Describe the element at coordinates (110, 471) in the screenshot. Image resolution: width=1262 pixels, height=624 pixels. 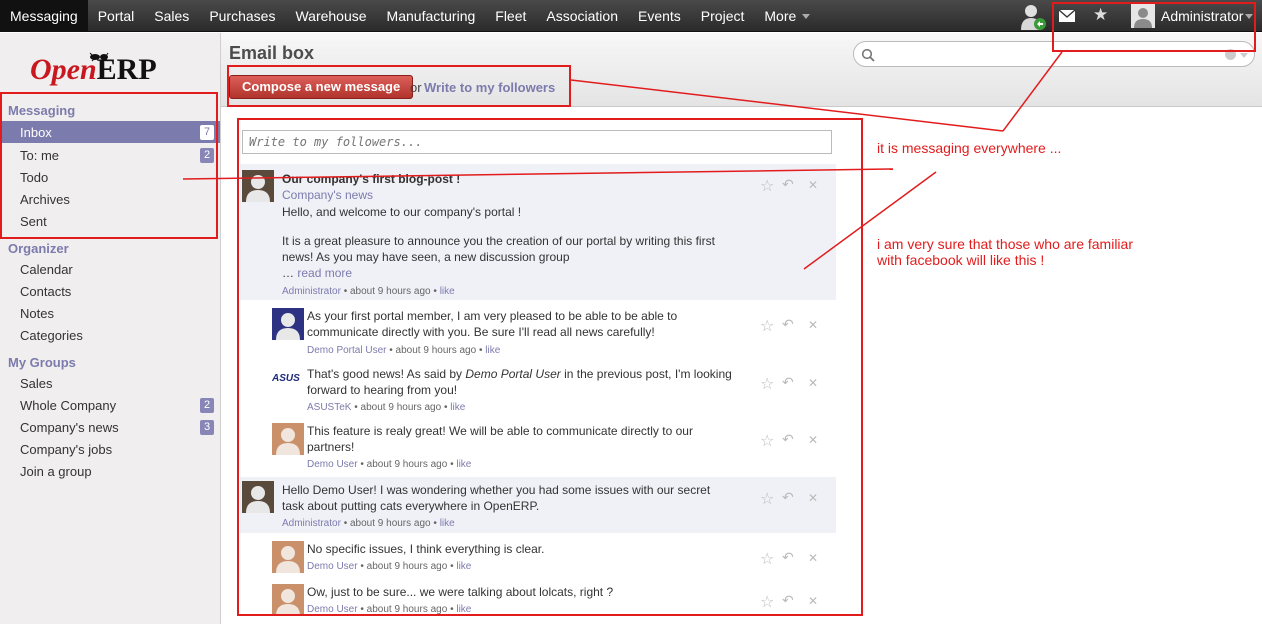
I see `sidebar-item-join-group: Join a group` at that location.